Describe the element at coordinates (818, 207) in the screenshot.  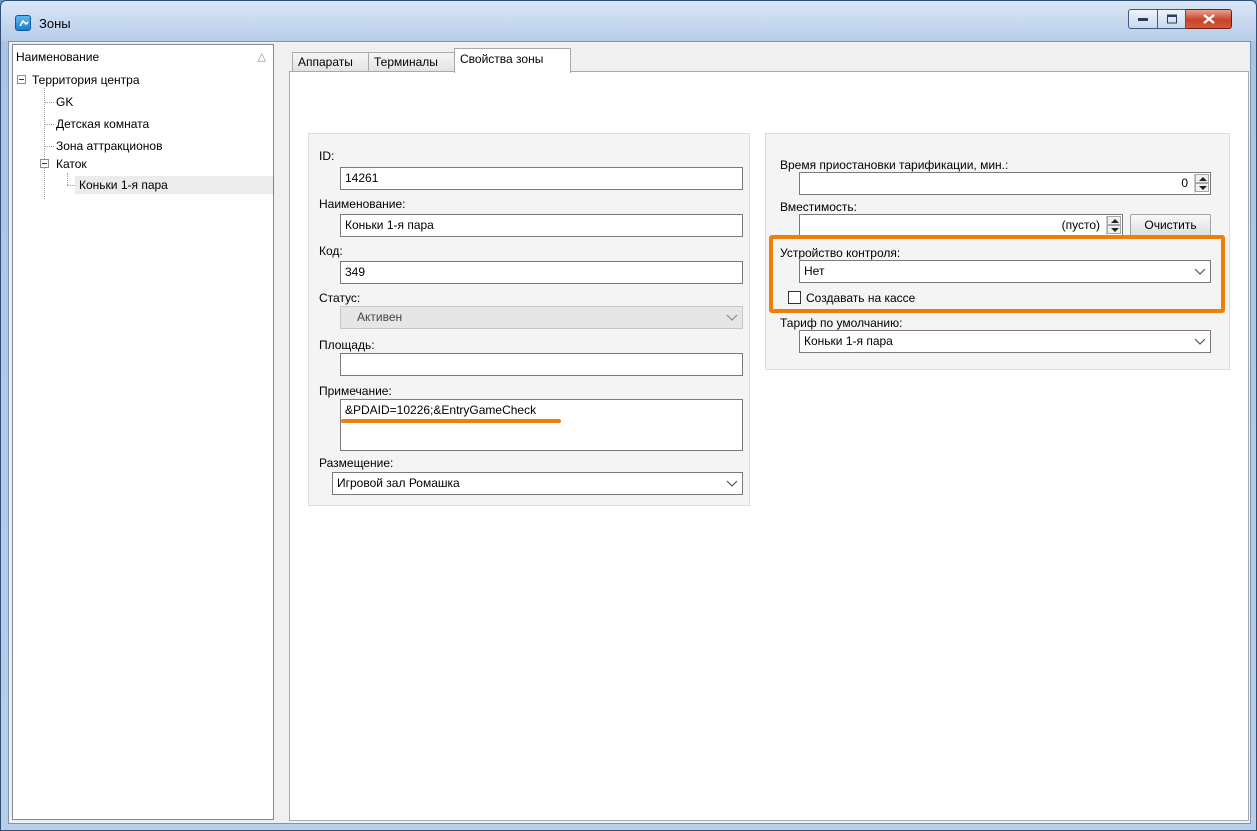
I see `capacity-label: Вместимость:` at that location.